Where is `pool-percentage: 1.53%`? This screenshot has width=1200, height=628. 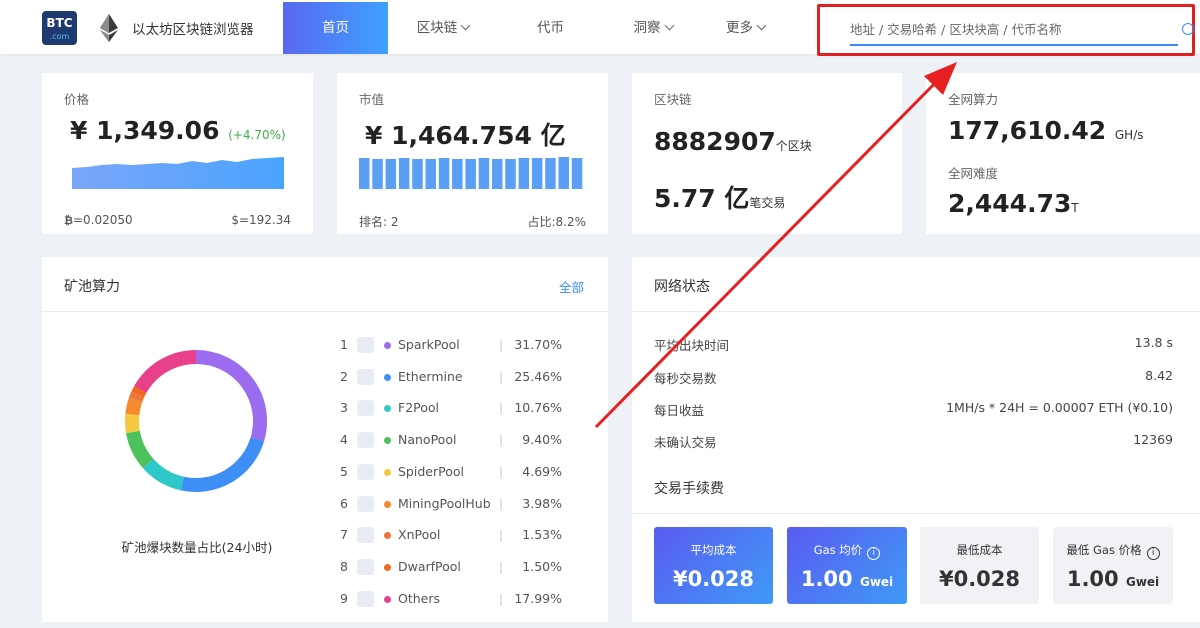 pool-percentage: 1.53% is located at coordinates (542, 535).